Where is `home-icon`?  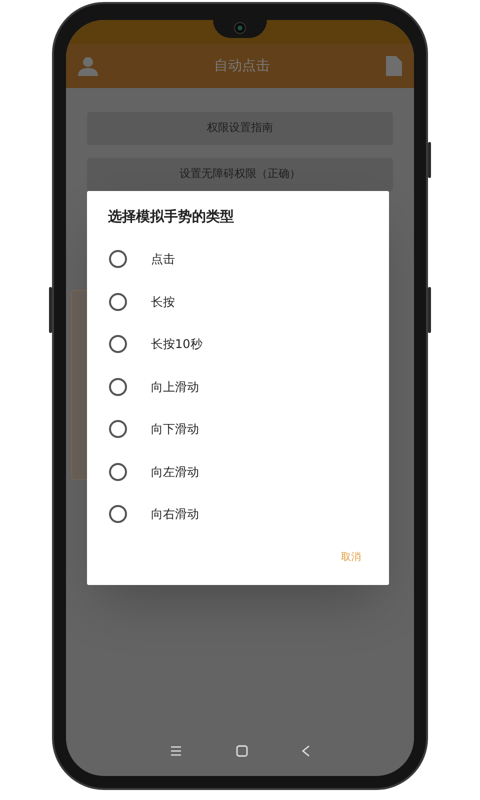
home-icon is located at coordinates (242, 751).